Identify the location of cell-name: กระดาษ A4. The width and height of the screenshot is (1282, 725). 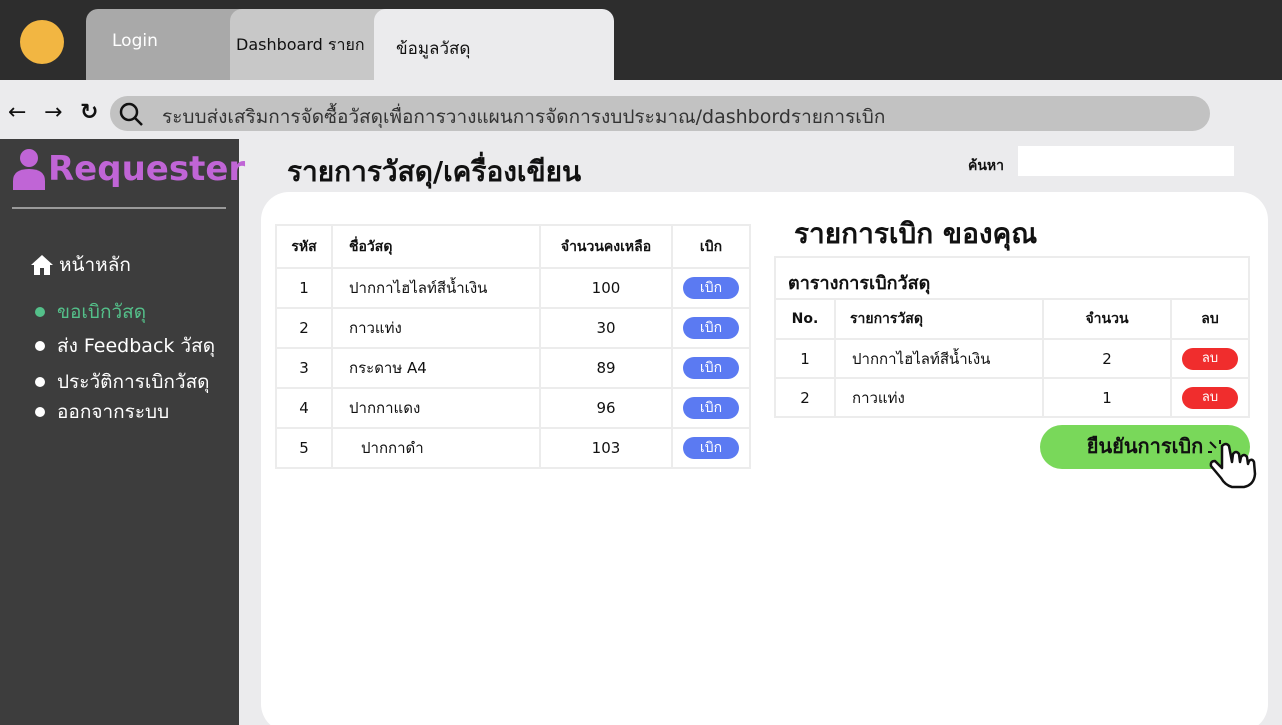
(436, 368).